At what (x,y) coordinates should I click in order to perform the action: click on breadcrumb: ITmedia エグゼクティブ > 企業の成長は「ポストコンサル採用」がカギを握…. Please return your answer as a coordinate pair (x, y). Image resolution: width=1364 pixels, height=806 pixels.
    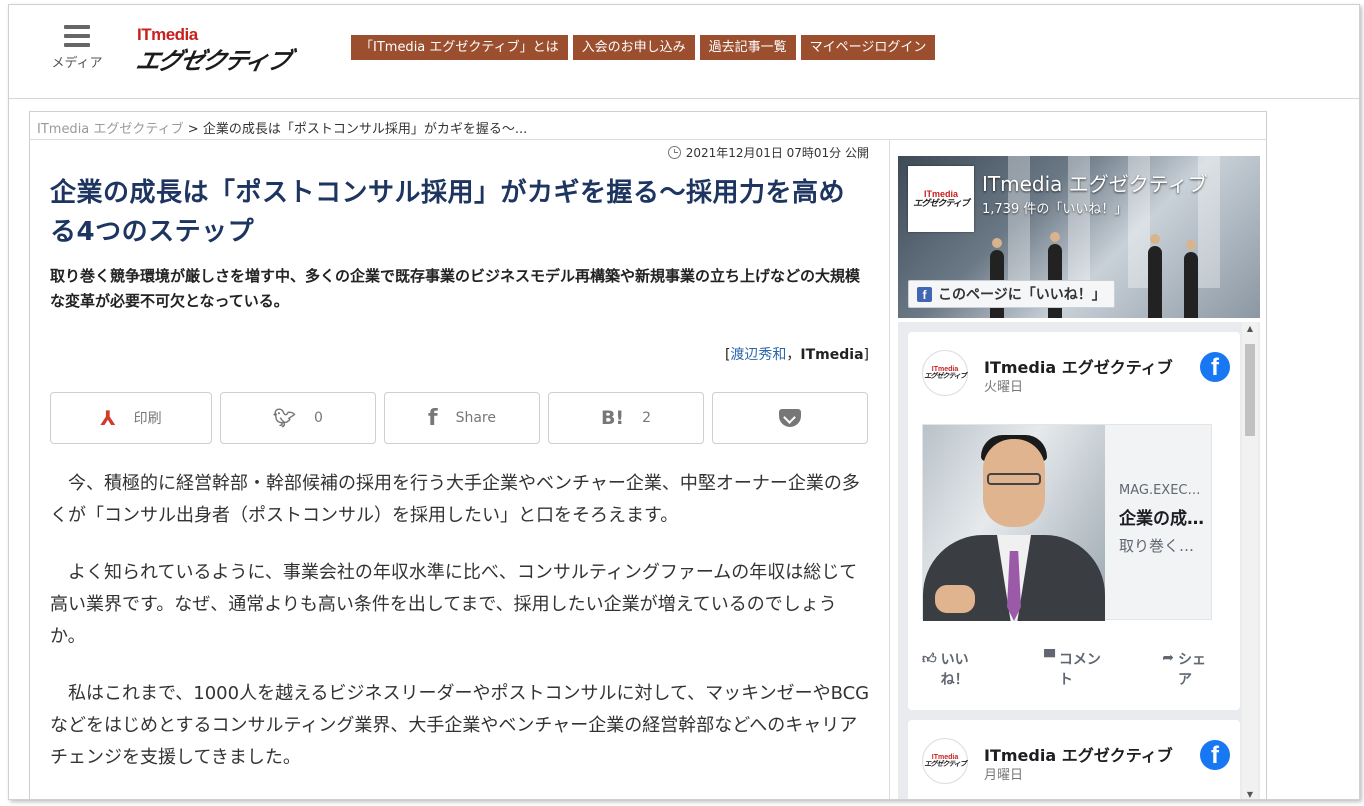
    Looking at the image, I should click on (648, 126).